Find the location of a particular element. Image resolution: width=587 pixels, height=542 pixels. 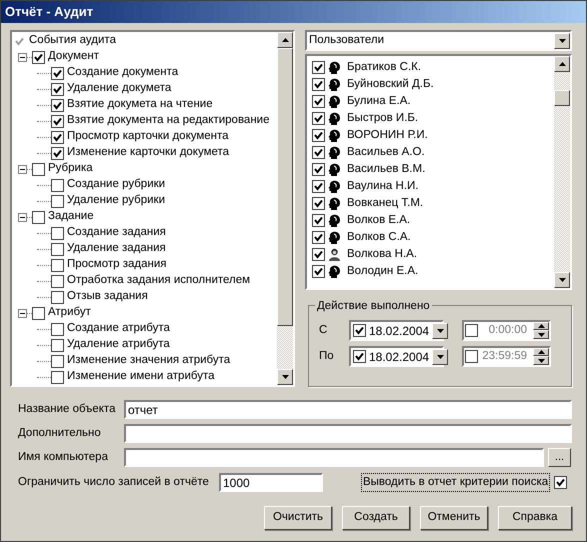

user-name: Волкова Н.А. is located at coordinates (382, 255).